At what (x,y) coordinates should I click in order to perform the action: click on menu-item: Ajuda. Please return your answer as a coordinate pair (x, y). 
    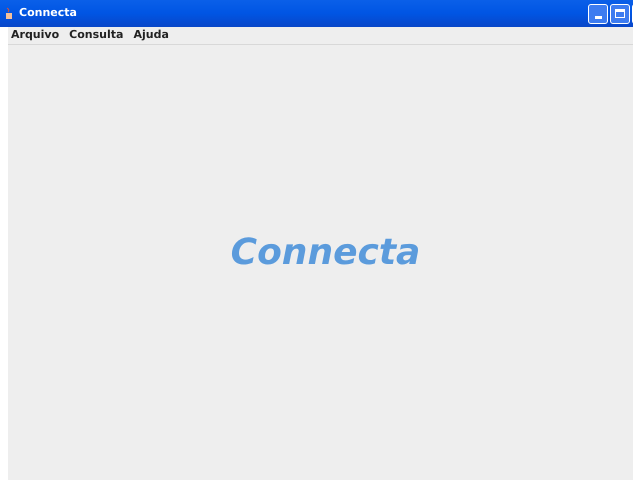
    Looking at the image, I should click on (151, 35).